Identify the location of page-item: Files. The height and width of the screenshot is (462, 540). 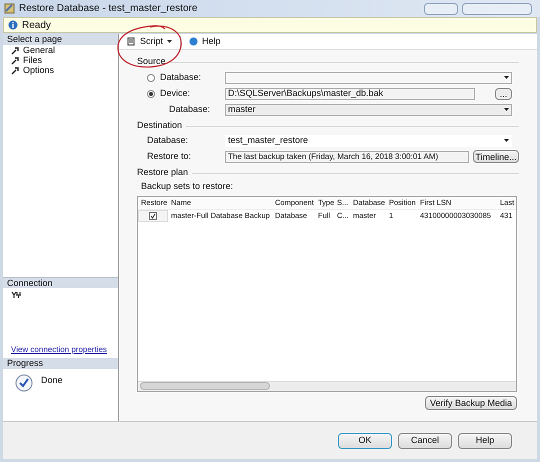
(64, 61).